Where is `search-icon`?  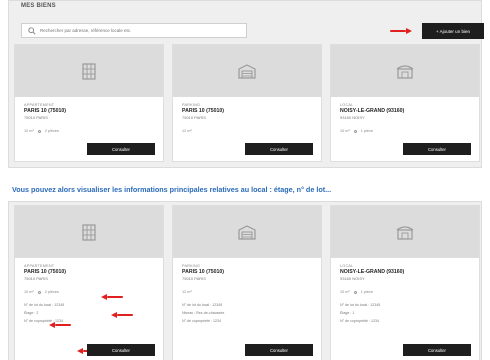 search-icon is located at coordinates (31, 30).